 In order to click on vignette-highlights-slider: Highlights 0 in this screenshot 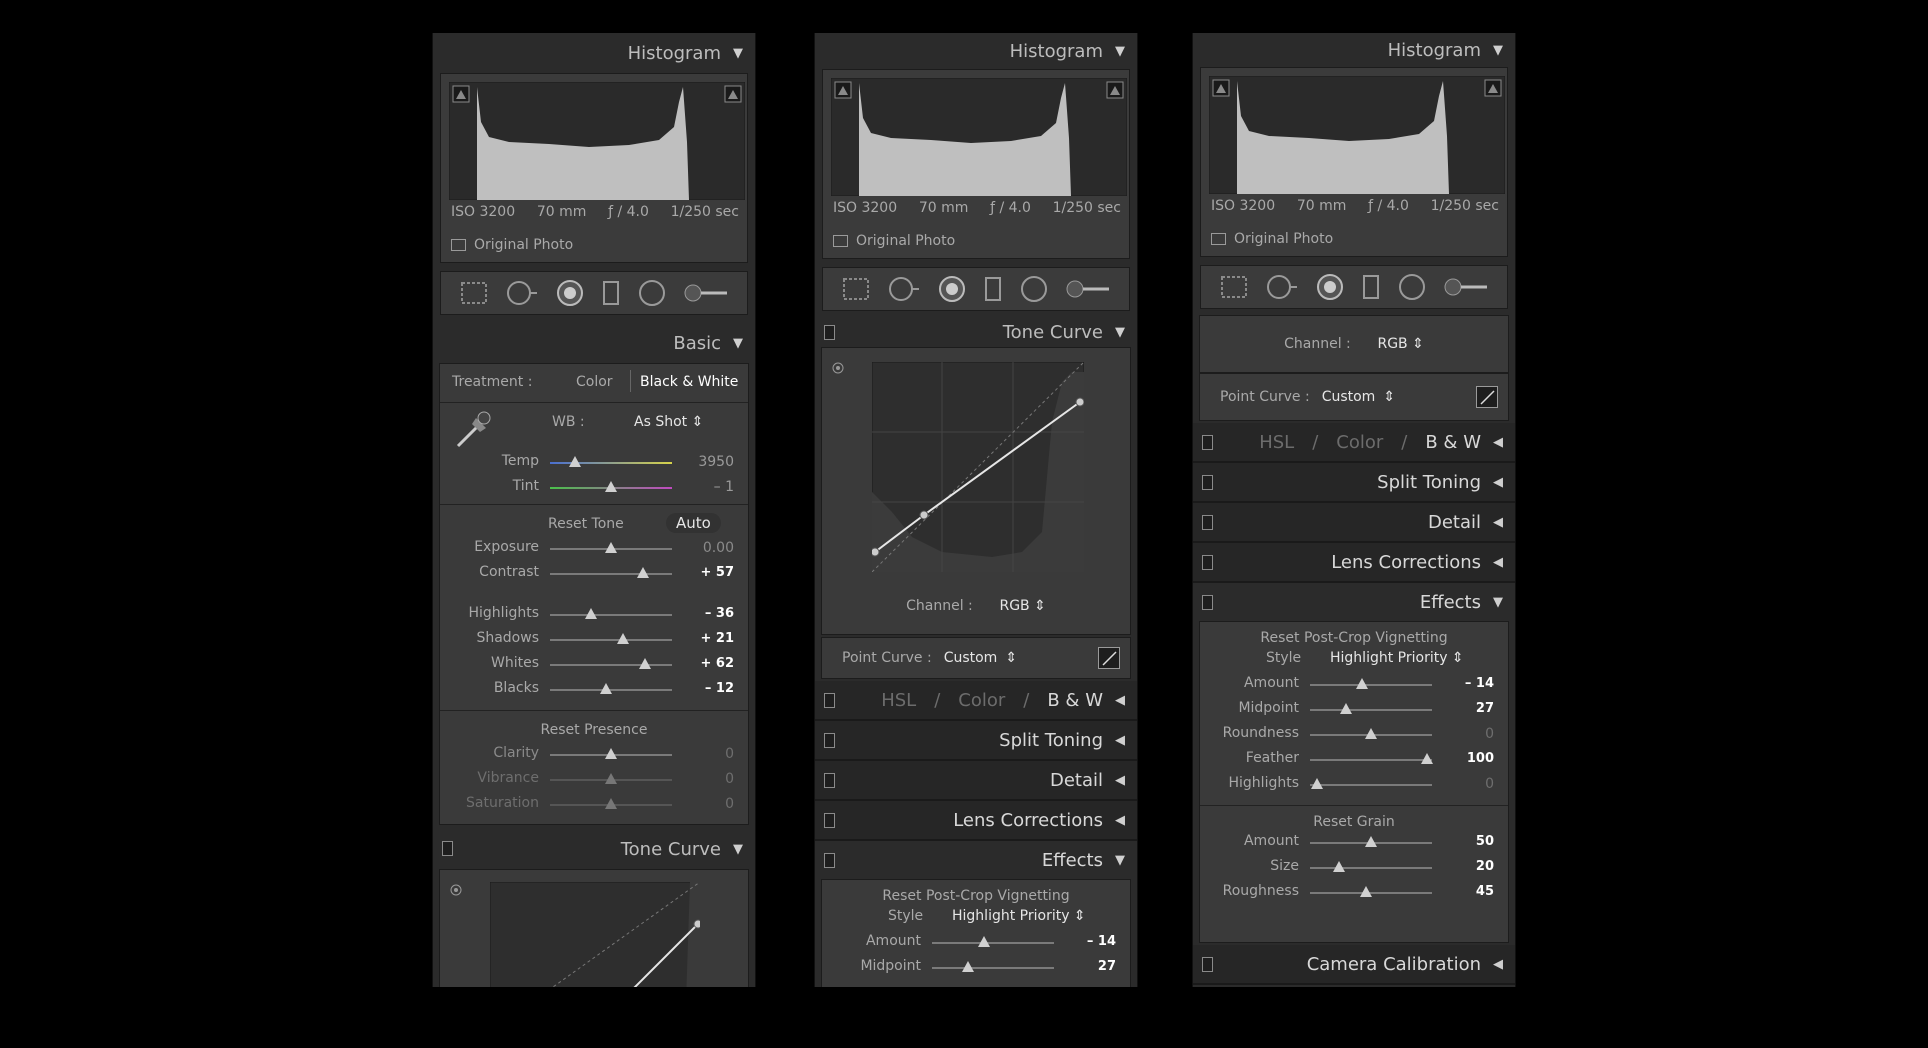, I will do `click(1354, 784)`.